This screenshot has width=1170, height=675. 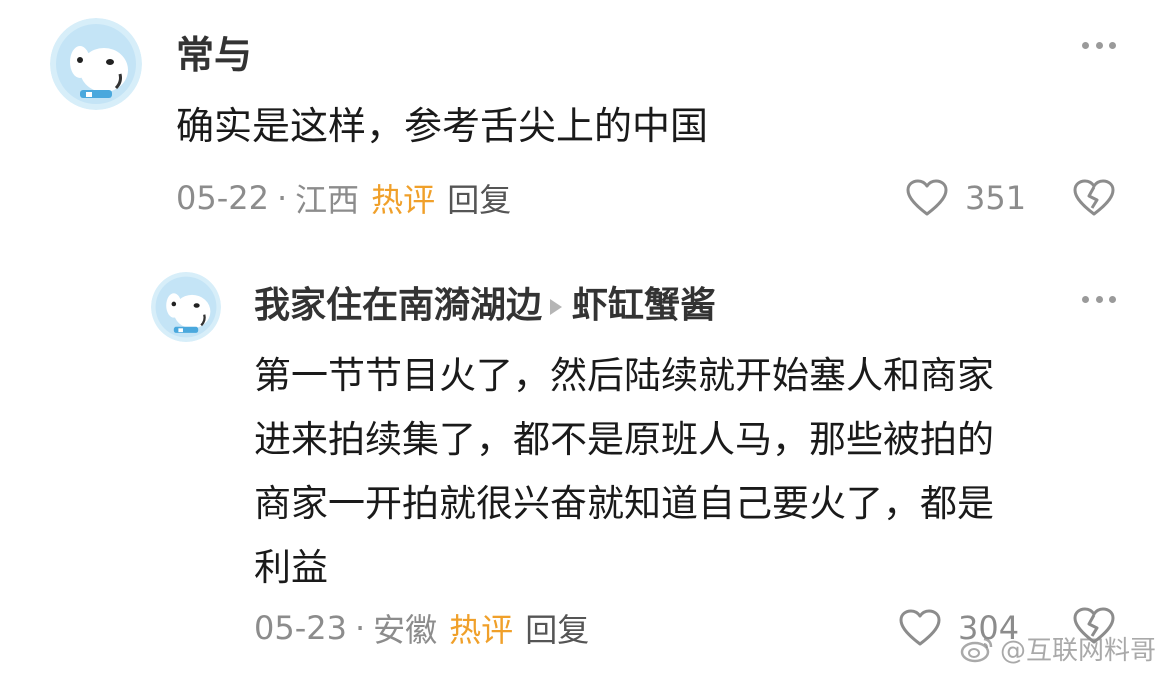 I want to click on watermark: @互联网料哥, so click(x=1058, y=648).